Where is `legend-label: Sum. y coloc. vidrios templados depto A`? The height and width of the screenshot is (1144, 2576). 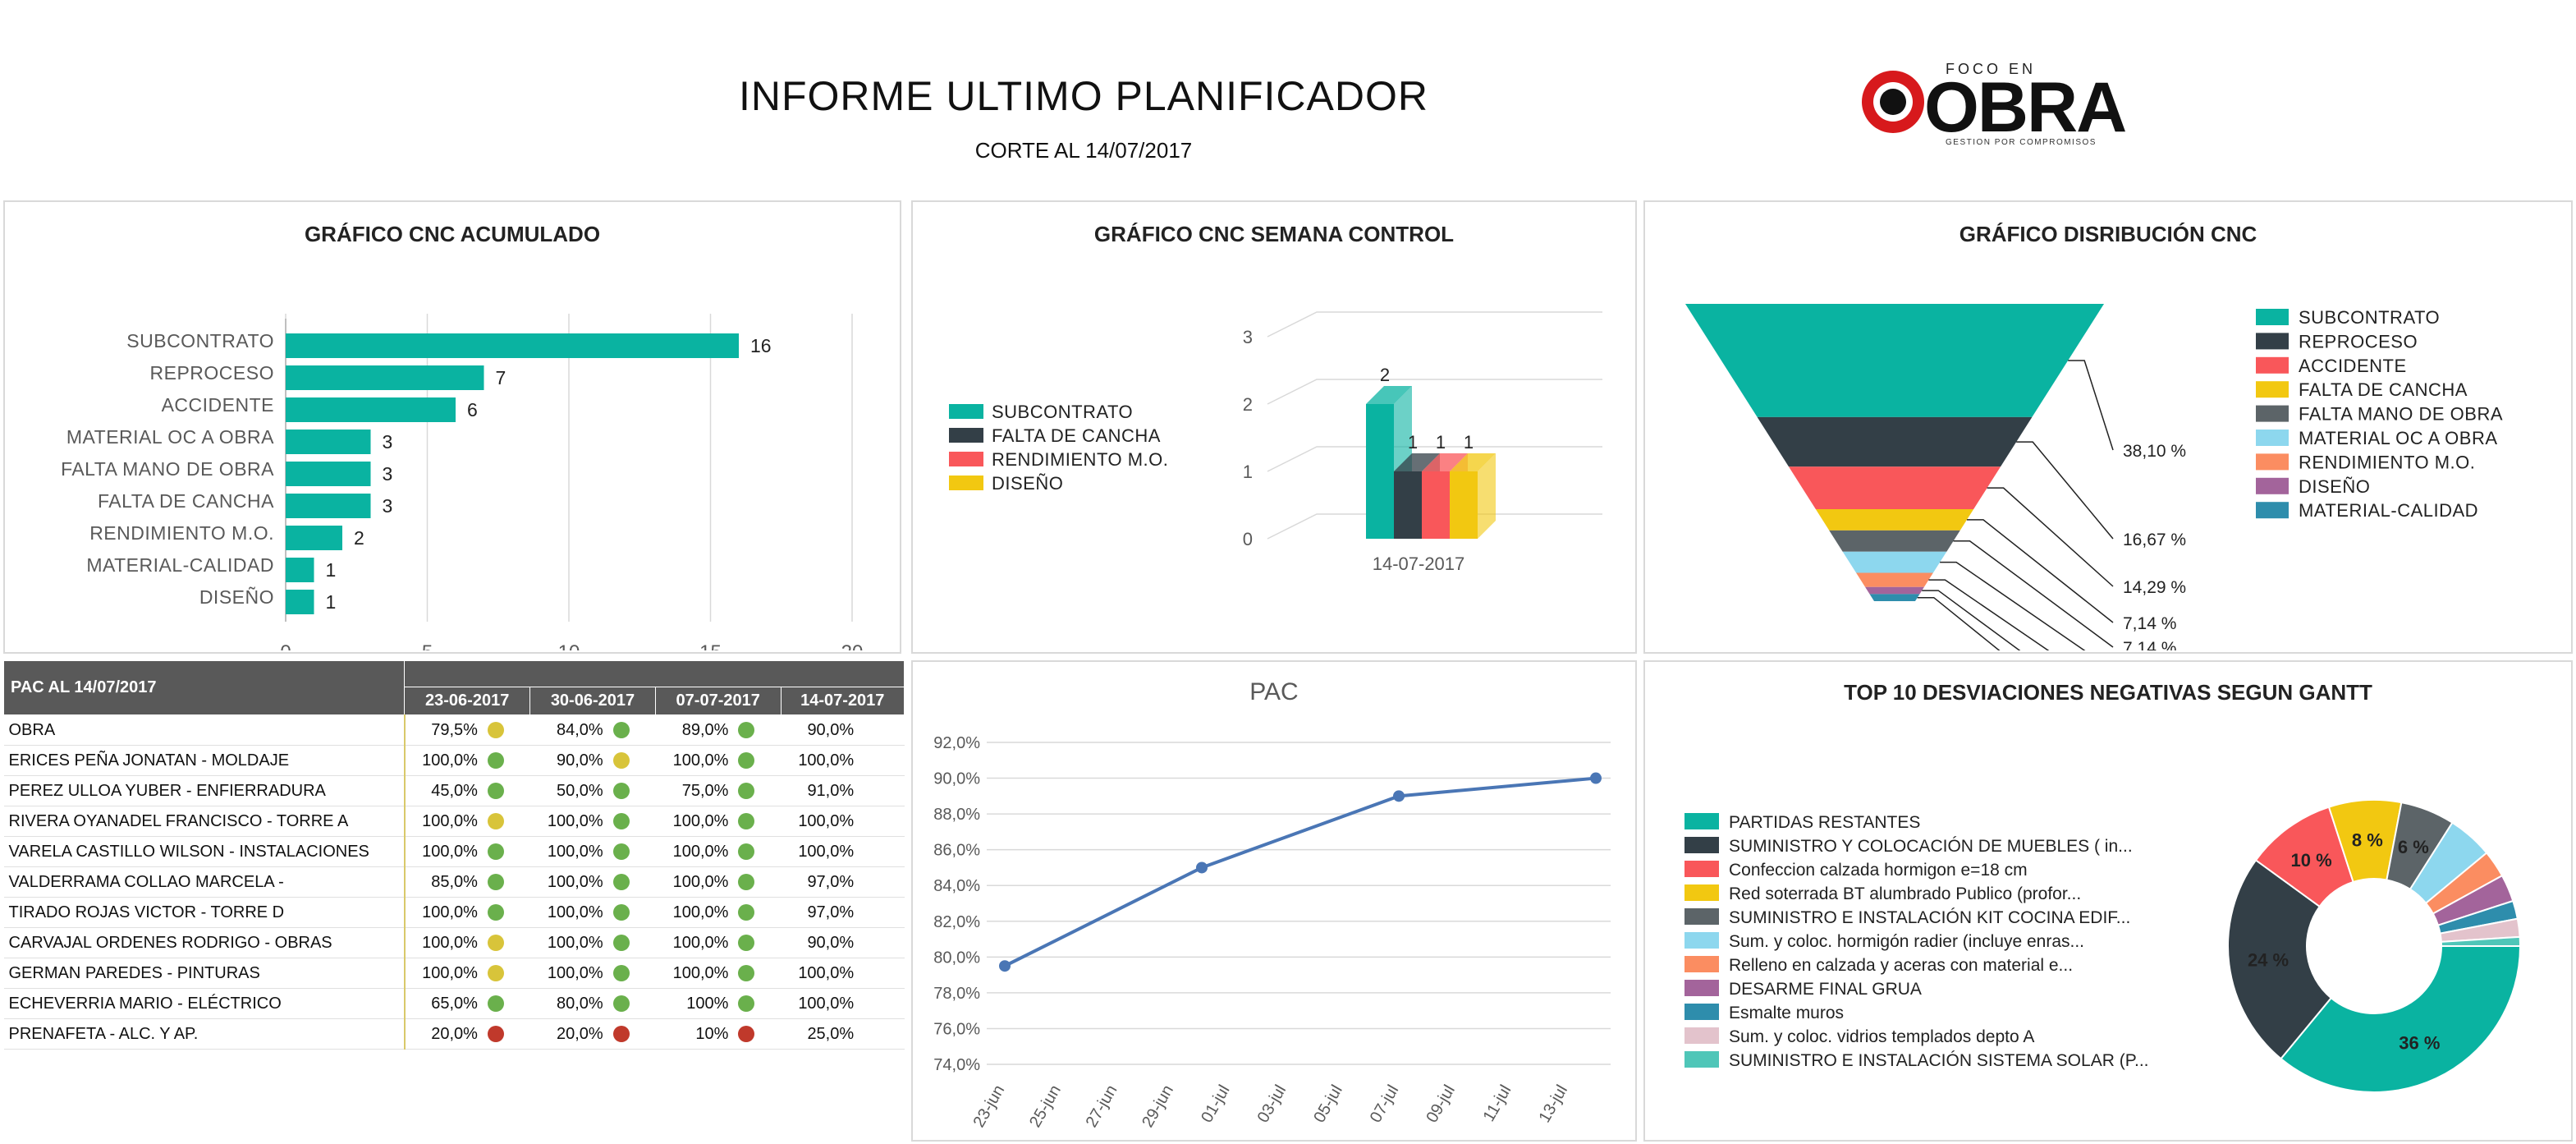 legend-label: Sum. y coloc. vidrios templados depto A is located at coordinates (1882, 1036).